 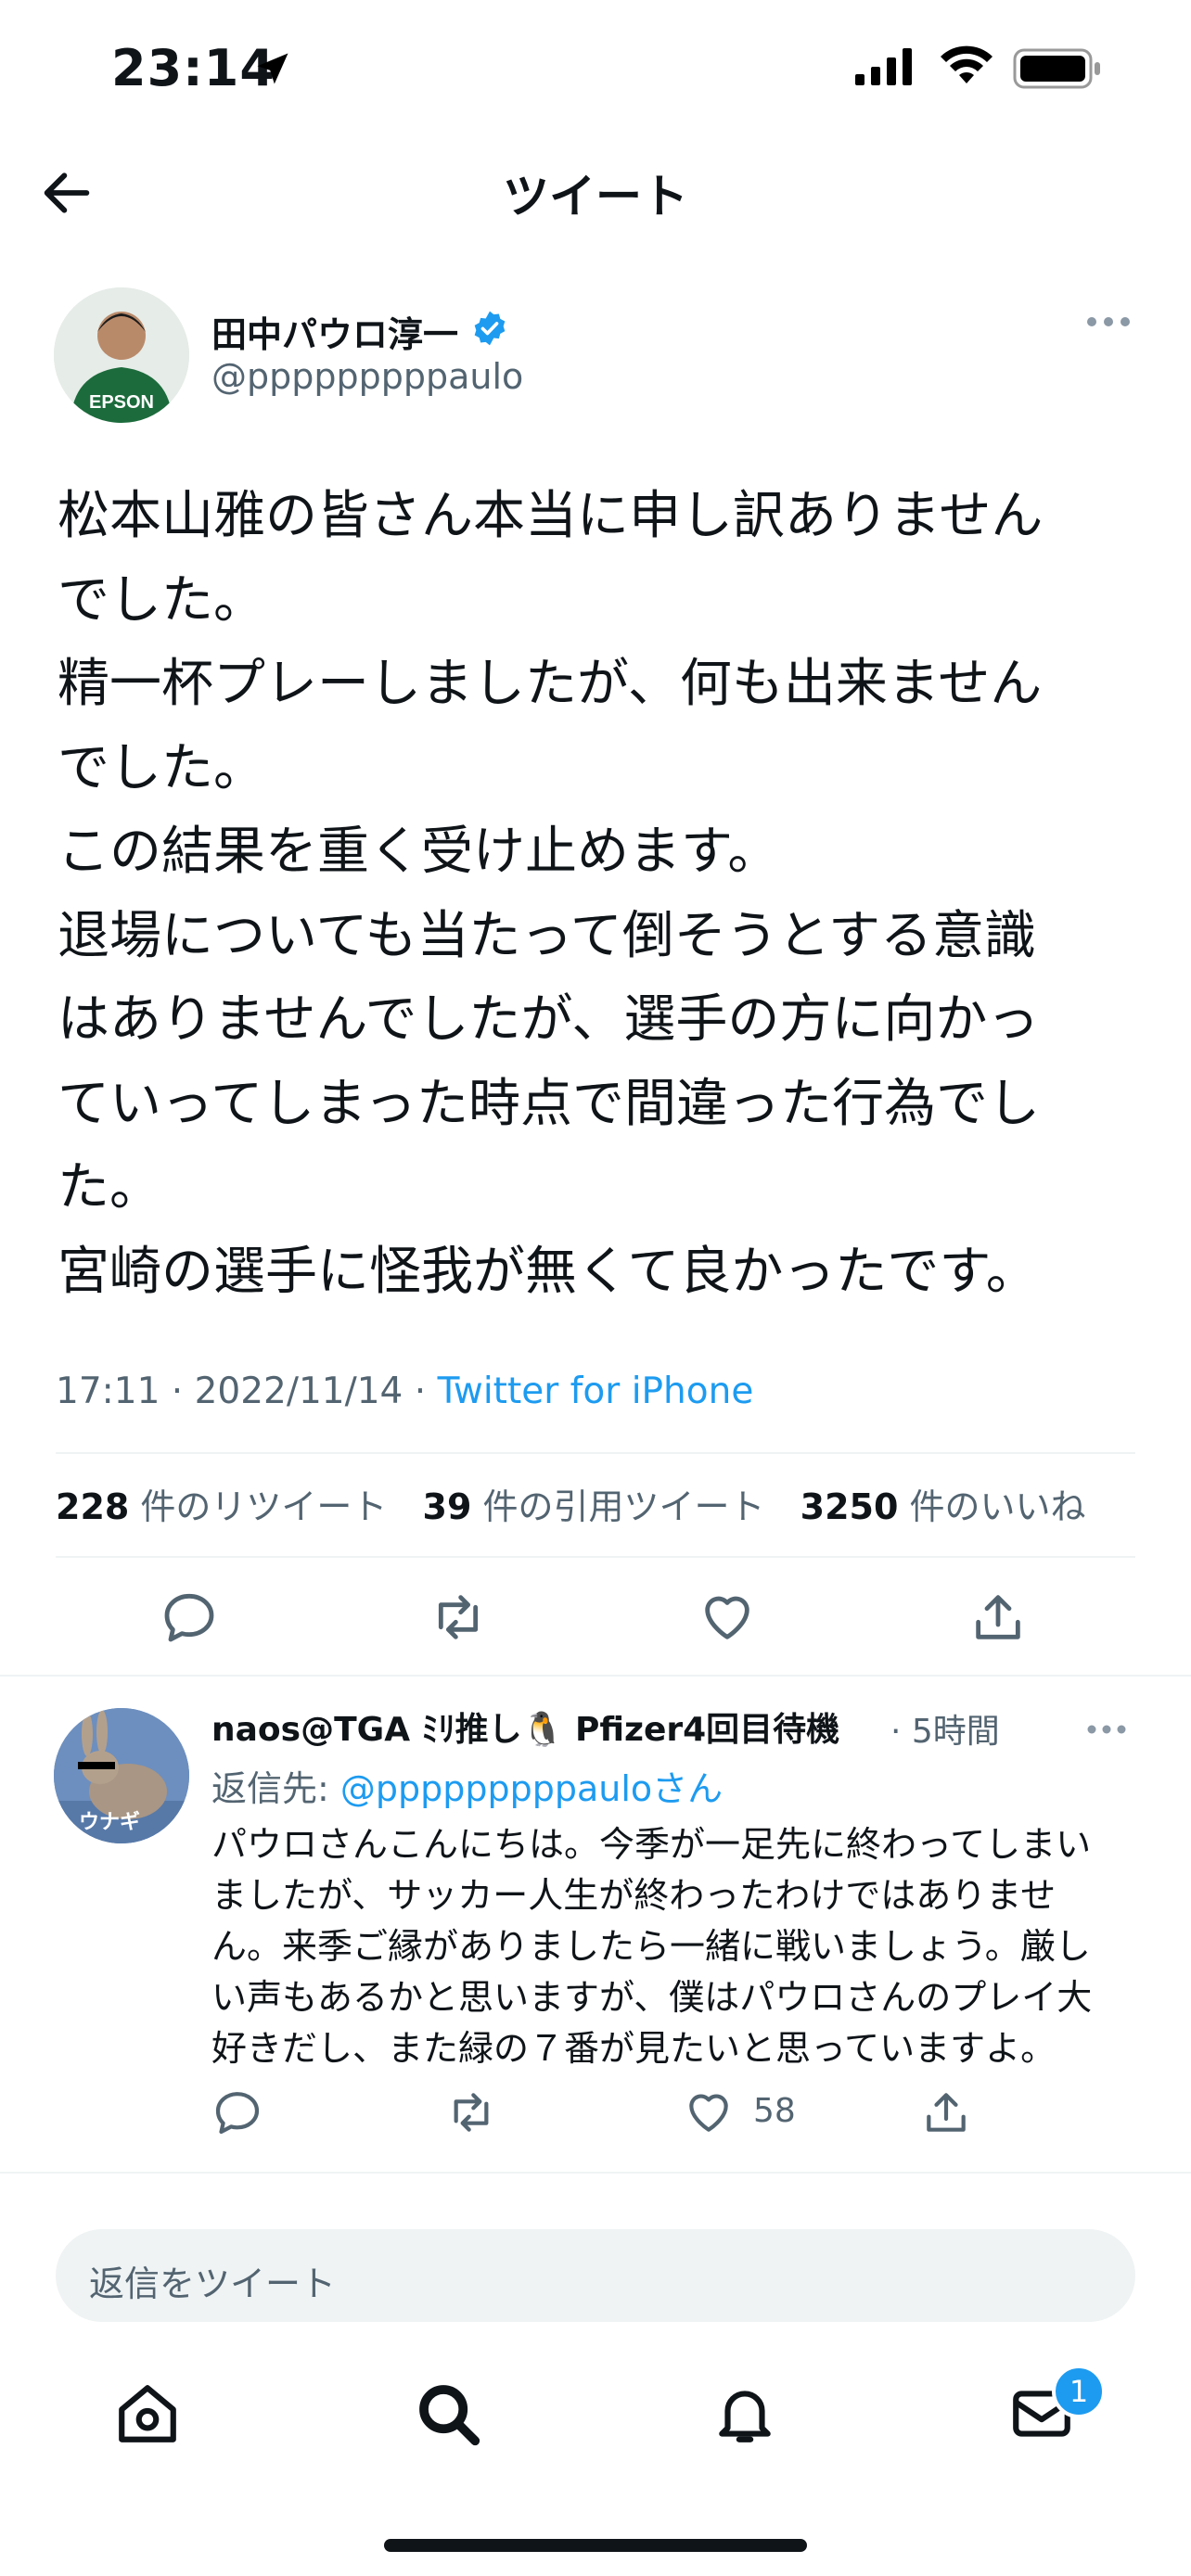 What do you see at coordinates (121, 355) in the screenshot?
I see `author-avatar: EPSON` at bounding box center [121, 355].